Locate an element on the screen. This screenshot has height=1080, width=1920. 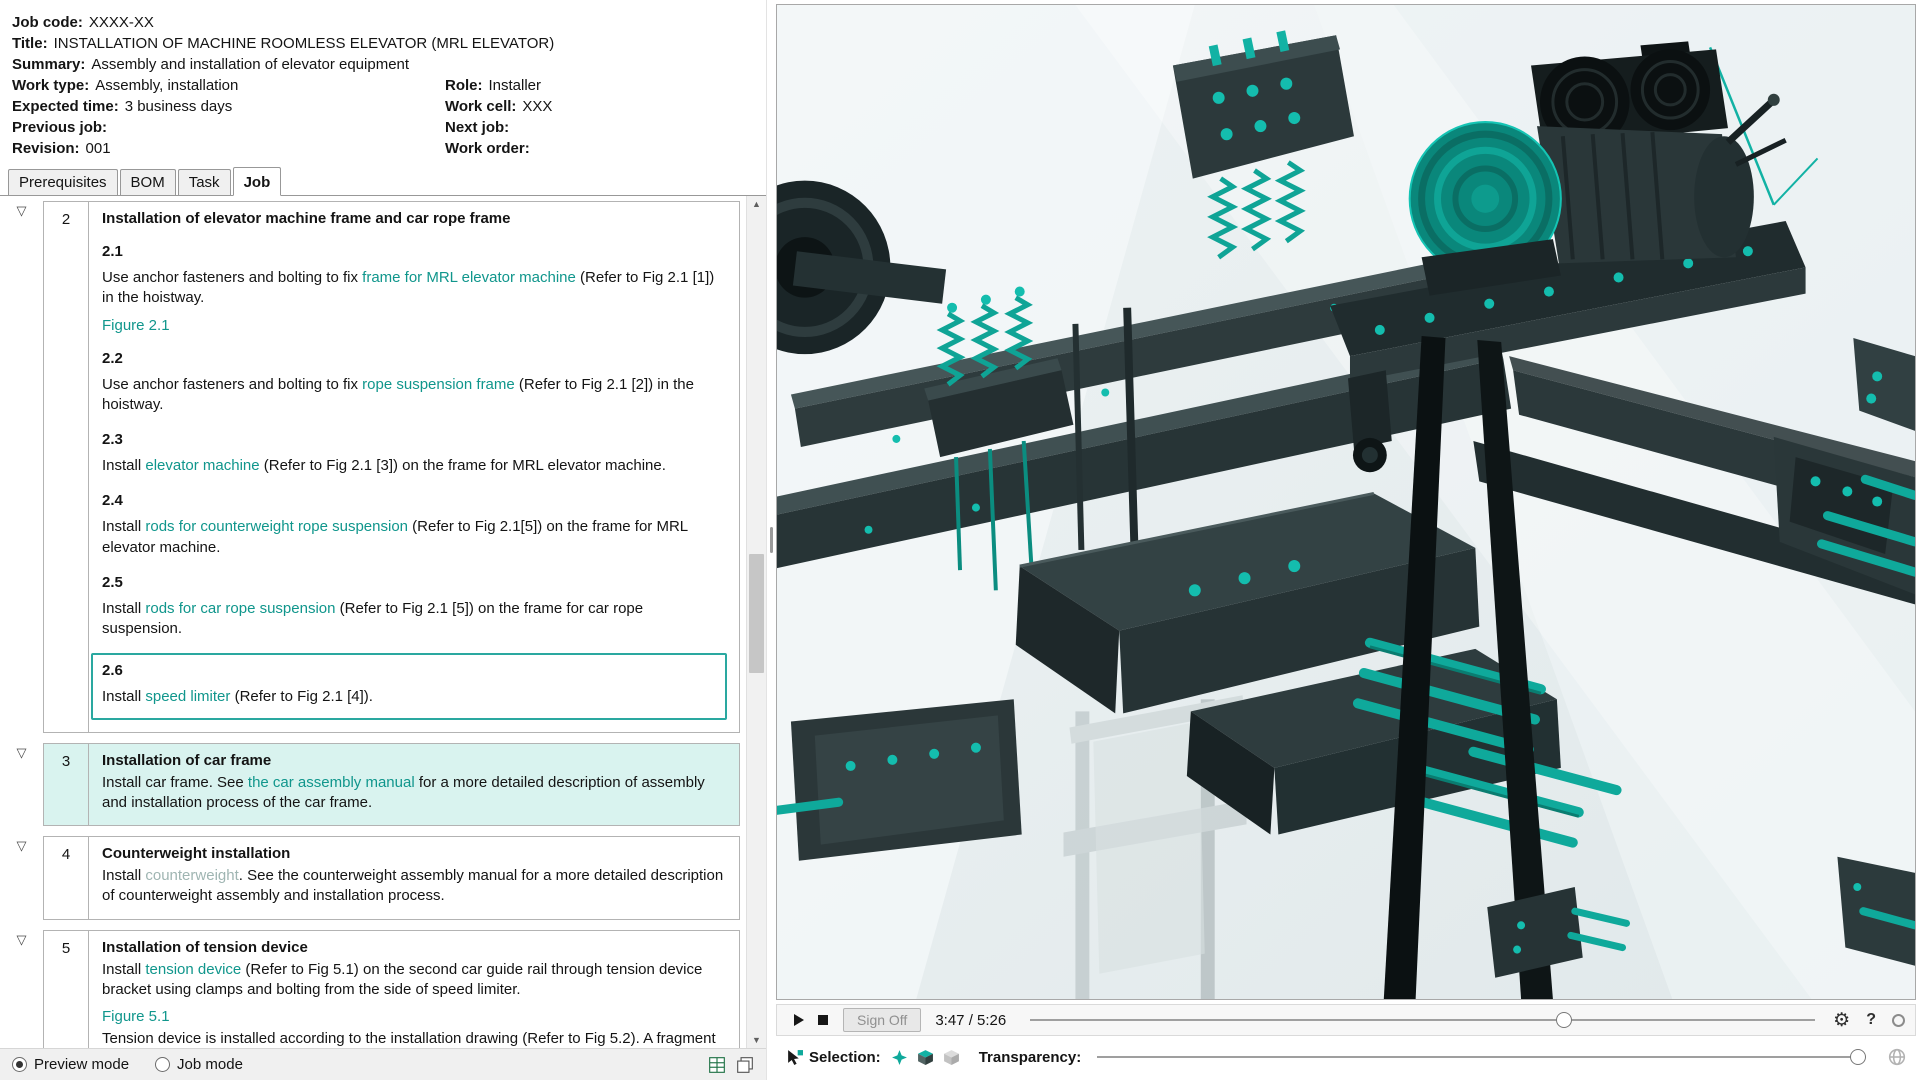
settings-gear-icon: ⚙ is located at coordinates (1841, 1020).